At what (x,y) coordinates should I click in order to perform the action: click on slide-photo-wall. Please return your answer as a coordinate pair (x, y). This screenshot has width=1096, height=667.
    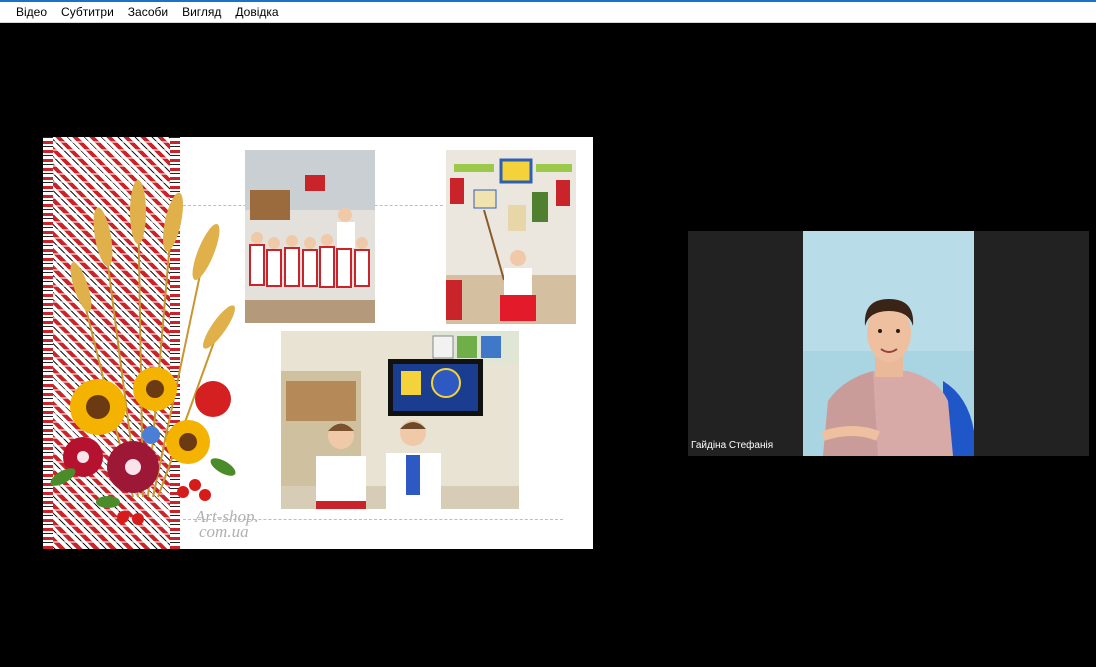
    Looking at the image, I should click on (511, 237).